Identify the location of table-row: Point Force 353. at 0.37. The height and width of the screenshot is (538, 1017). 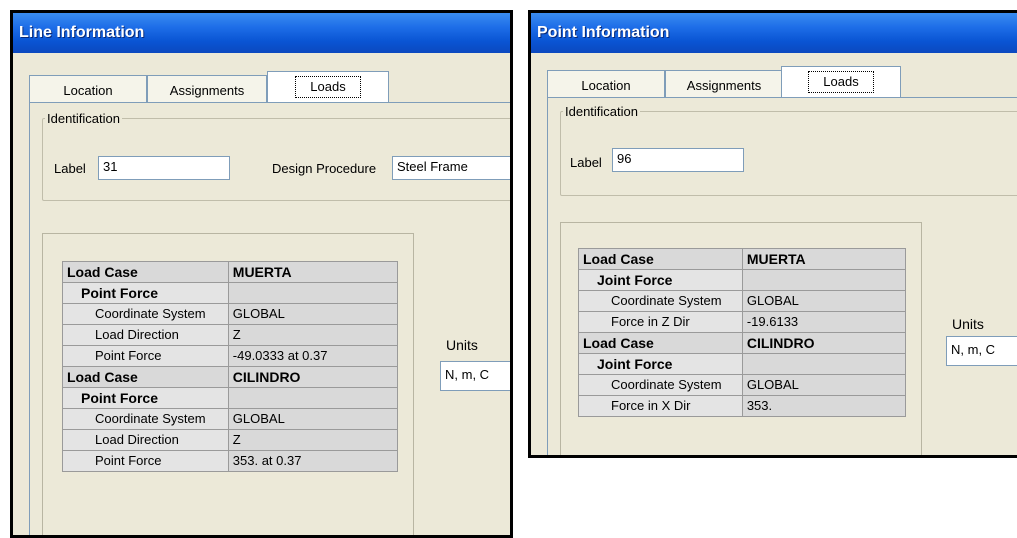
(230, 461).